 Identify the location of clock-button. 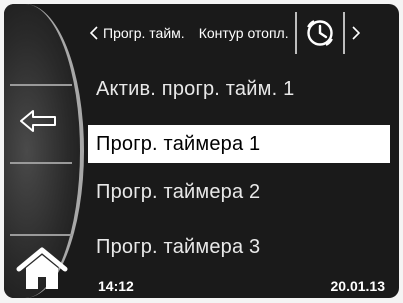
(320, 33).